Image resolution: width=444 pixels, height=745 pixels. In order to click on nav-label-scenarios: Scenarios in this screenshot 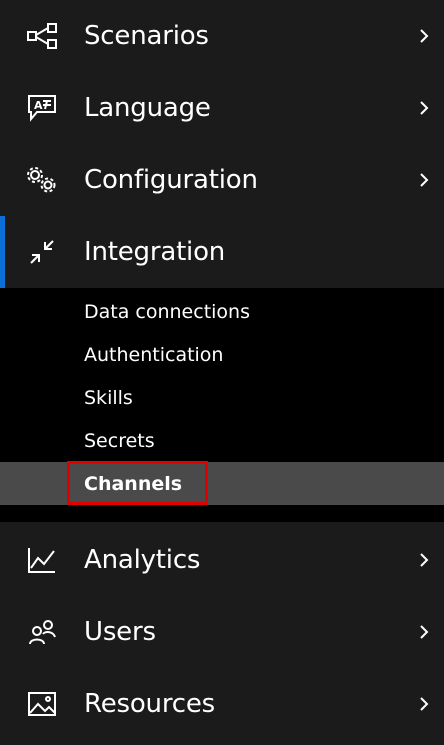, I will do `click(146, 36)`.